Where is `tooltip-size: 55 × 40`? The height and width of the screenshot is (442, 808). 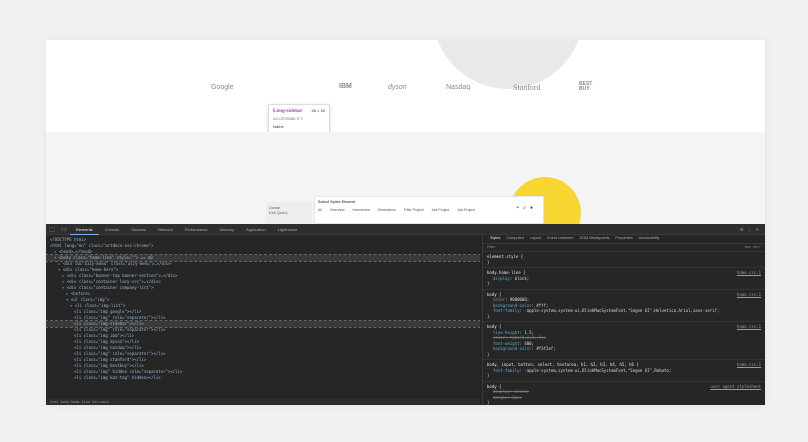
tooltip-size: 55 × 40 is located at coordinates (318, 110).